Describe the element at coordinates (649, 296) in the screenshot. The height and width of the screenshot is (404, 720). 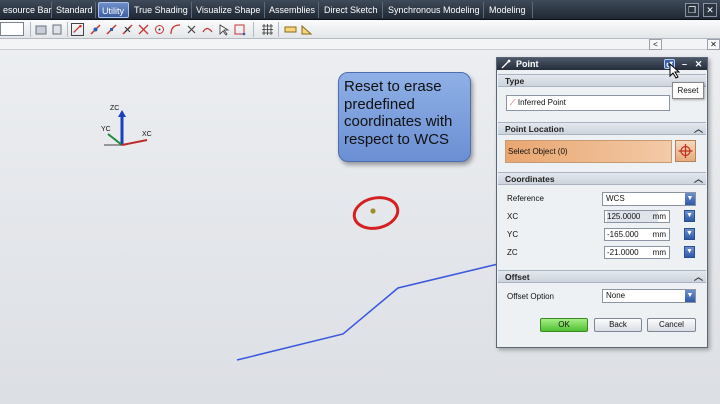
I see `offset-option-dropdown: None ▼` at that location.